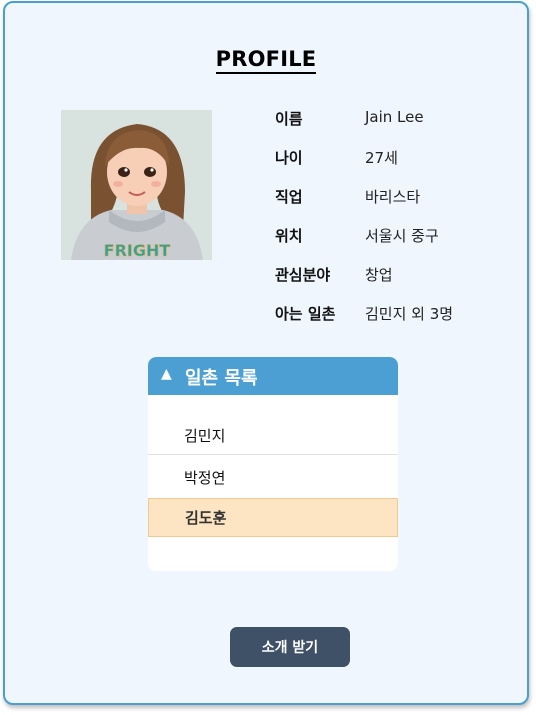  I want to click on info-label: 직업, so click(289, 197).